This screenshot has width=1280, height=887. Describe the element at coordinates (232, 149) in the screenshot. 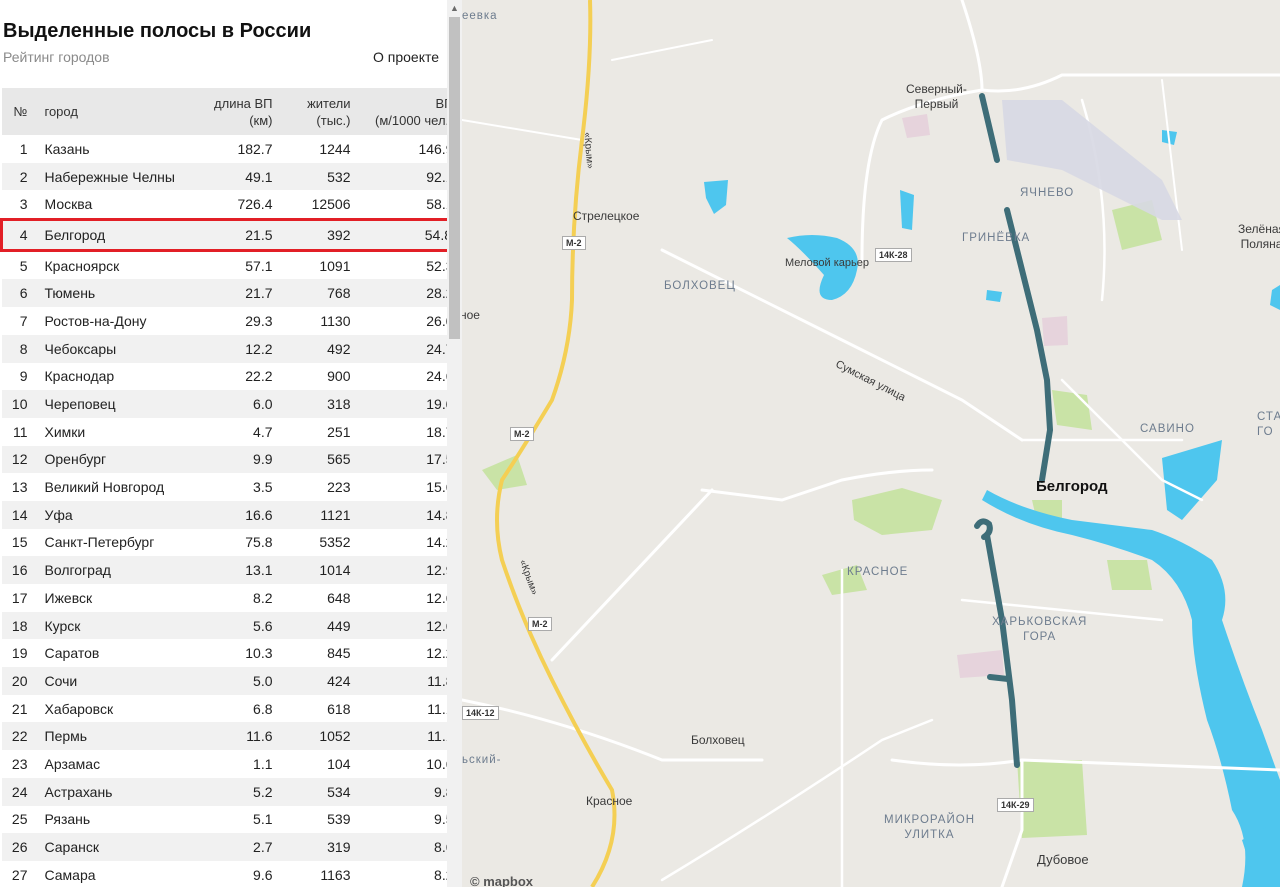

I see `table-row: 1 Казань 182.7 1244 146.9` at that location.